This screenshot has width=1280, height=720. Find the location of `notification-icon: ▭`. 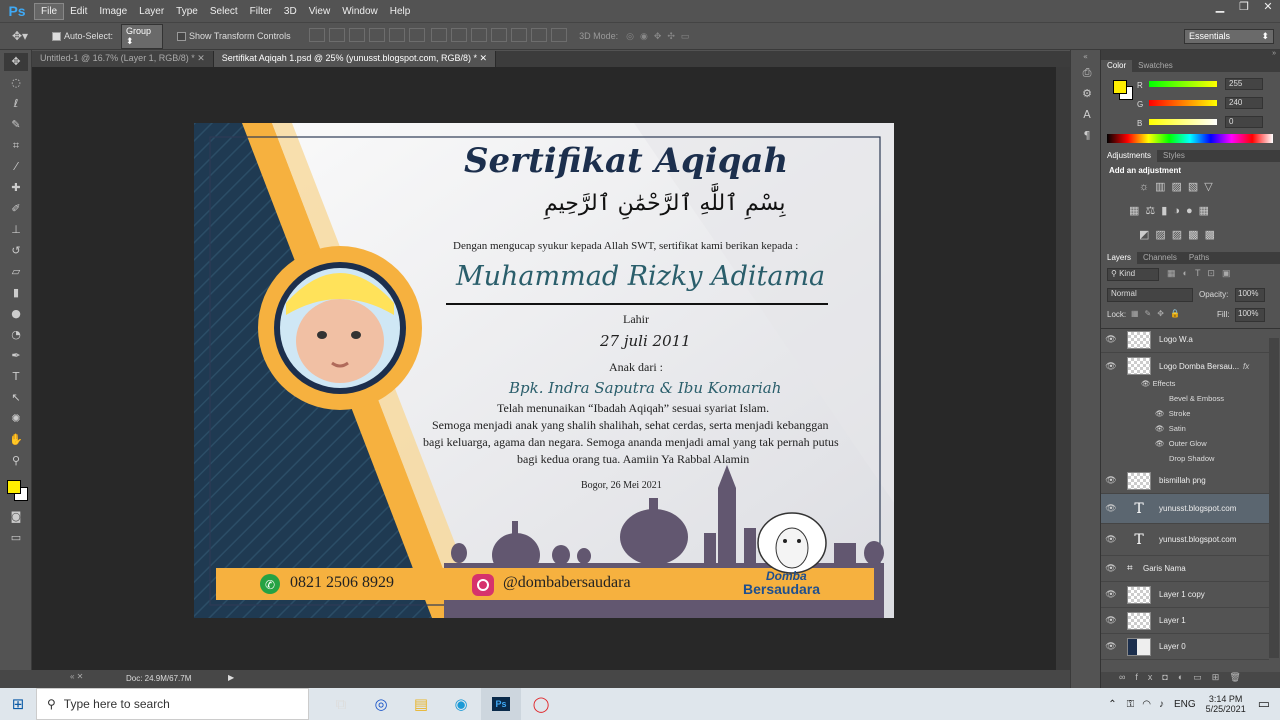

notification-icon: ▭ is located at coordinates (1264, 704).